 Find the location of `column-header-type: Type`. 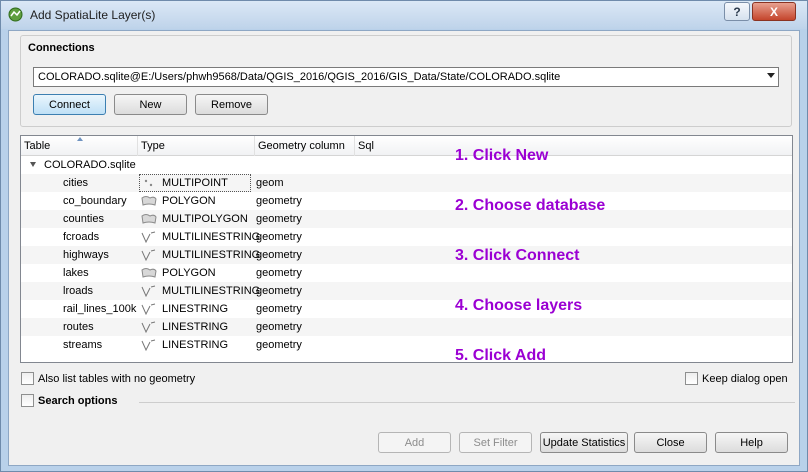

column-header-type: Type is located at coordinates (196, 146).